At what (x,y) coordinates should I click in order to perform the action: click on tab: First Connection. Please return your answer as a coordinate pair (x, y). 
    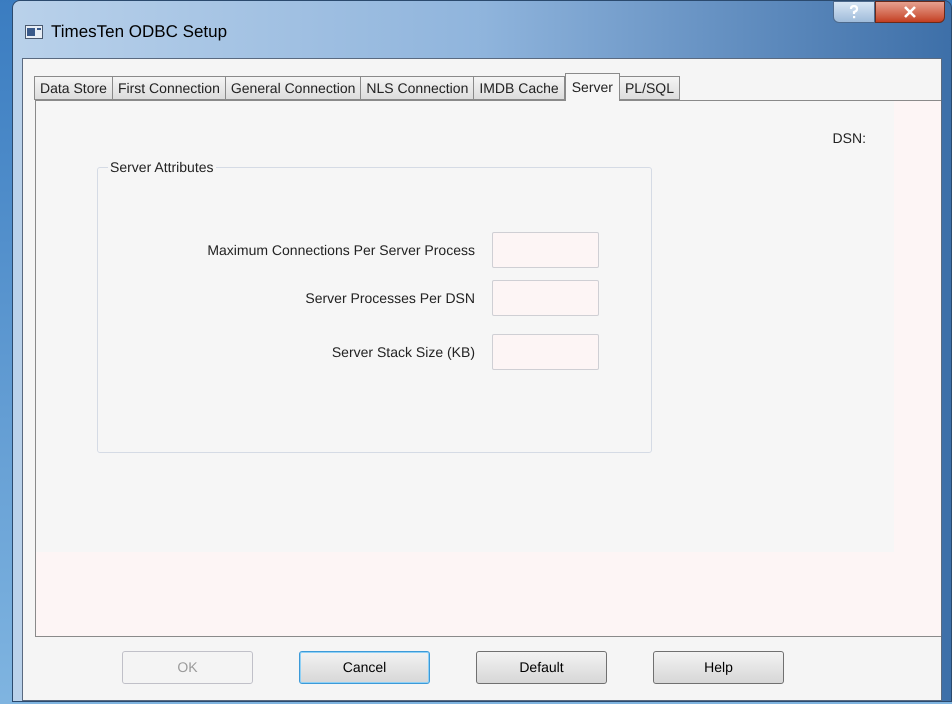
    Looking at the image, I should click on (169, 88).